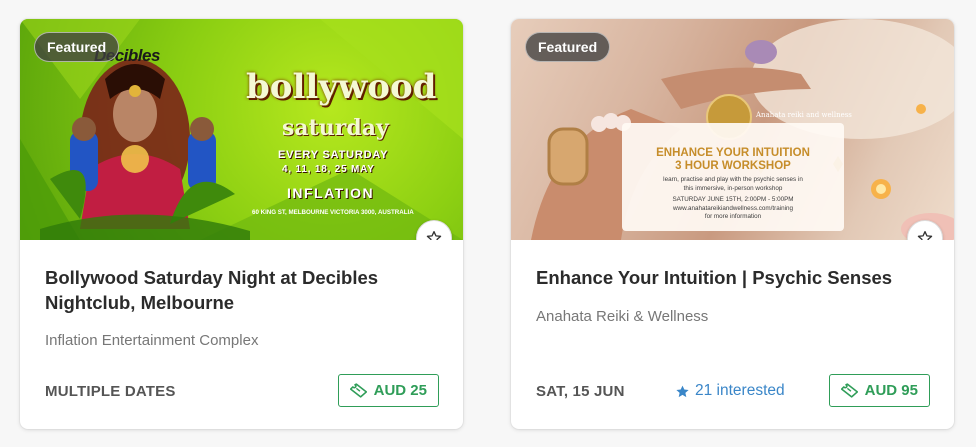 The image size is (976, 447). I want to click on interested-label: 21 interested, so click(740, 390).